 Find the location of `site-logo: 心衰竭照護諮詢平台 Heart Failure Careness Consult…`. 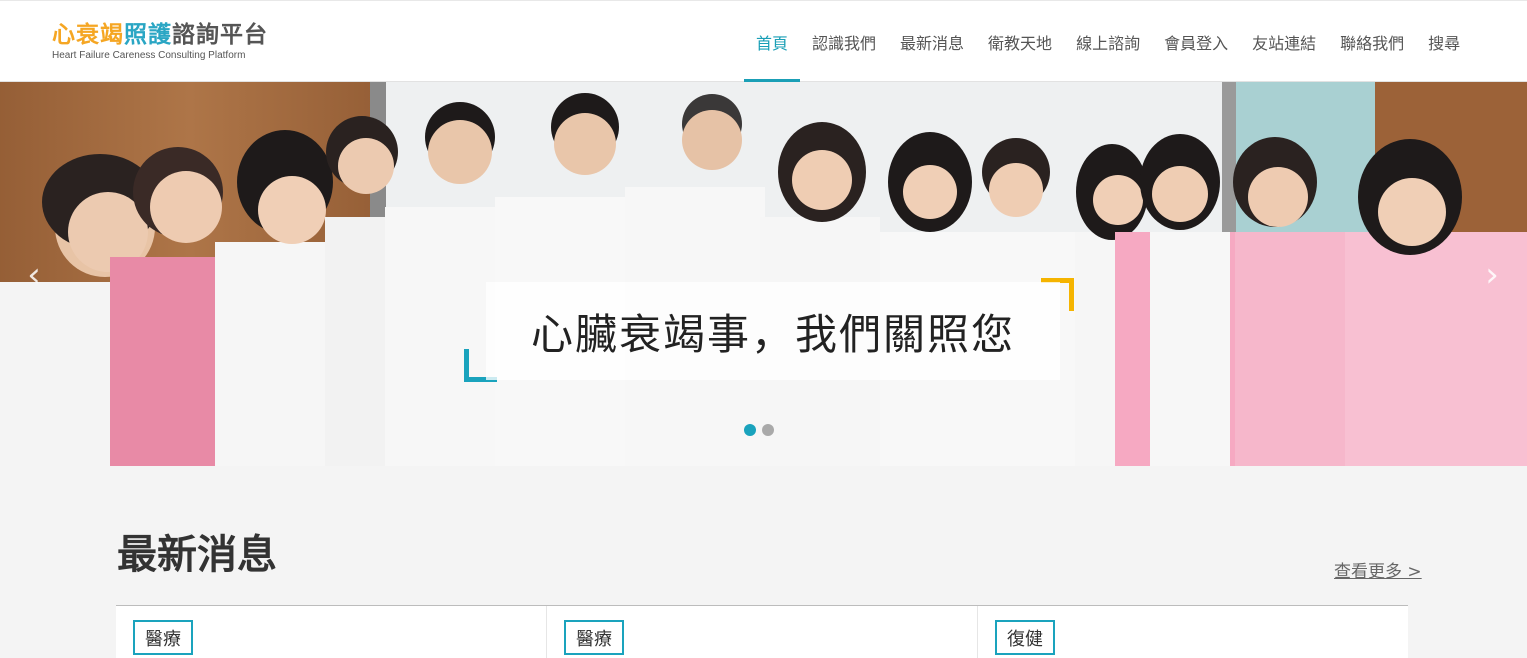

site-logo: 心衰竭照護諮詢平台 Heart Failure Careness Consult… is located at coordinates (160, 41).